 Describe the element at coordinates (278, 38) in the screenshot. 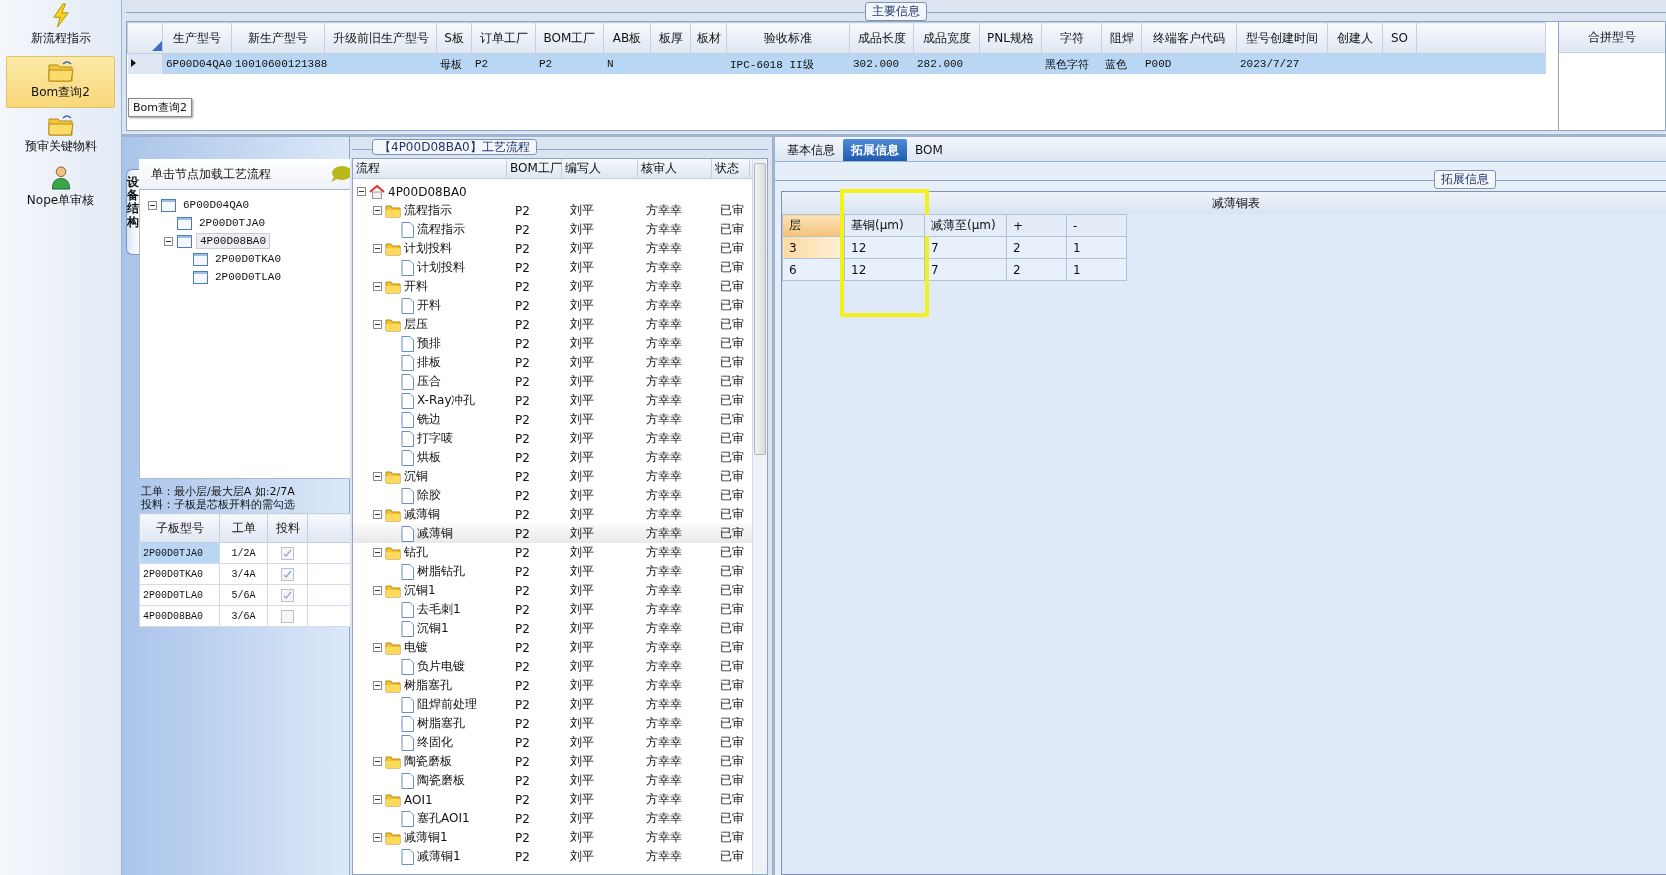

I see `column-header: 新生产型号` at that location.